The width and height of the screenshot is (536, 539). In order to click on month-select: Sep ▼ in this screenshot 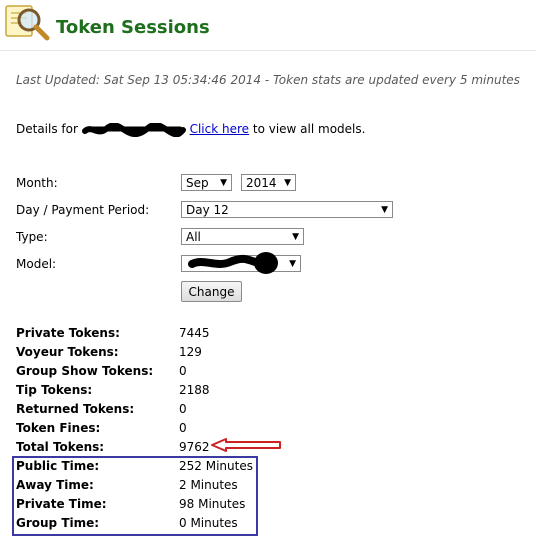, I will do `click(206, 182)`.